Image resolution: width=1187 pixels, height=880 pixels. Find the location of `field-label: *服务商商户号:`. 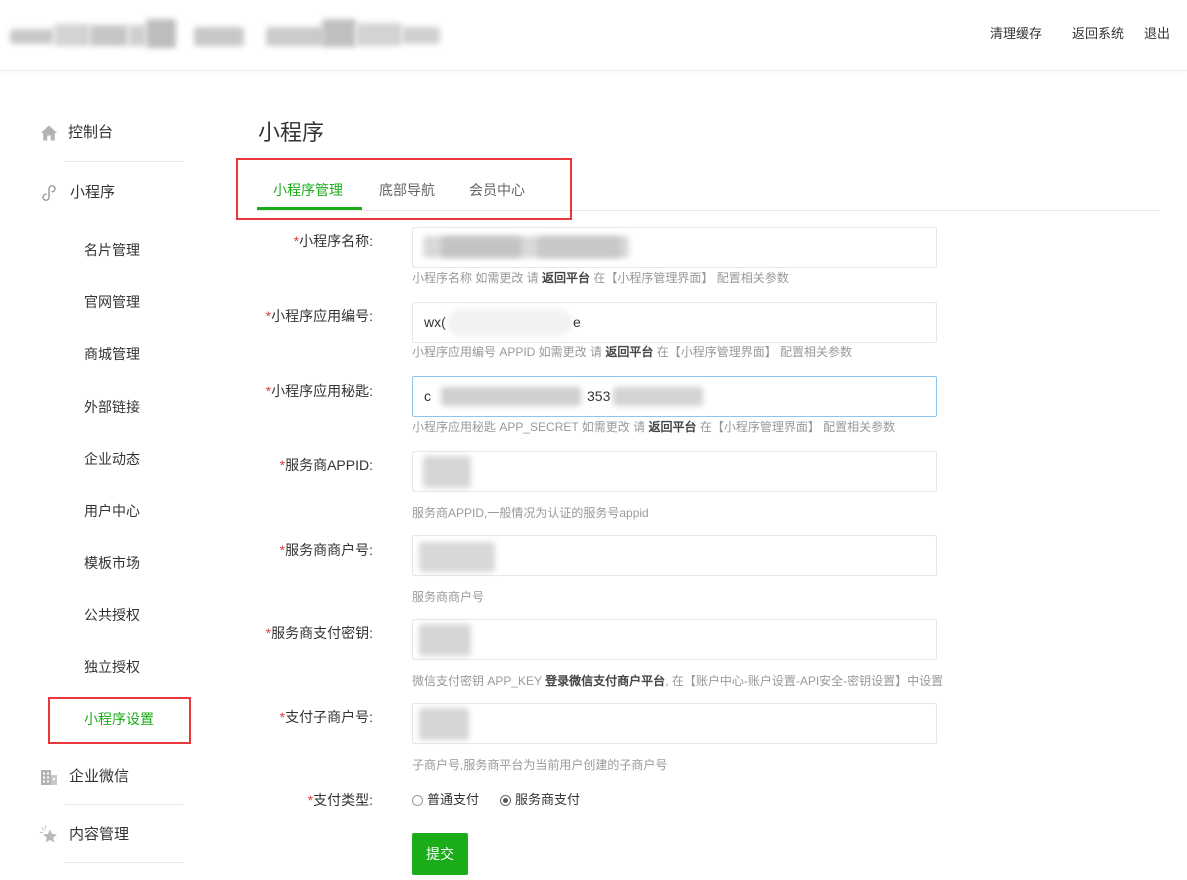

field-label: *服务商商户号: is located at coordinates (326, 550).